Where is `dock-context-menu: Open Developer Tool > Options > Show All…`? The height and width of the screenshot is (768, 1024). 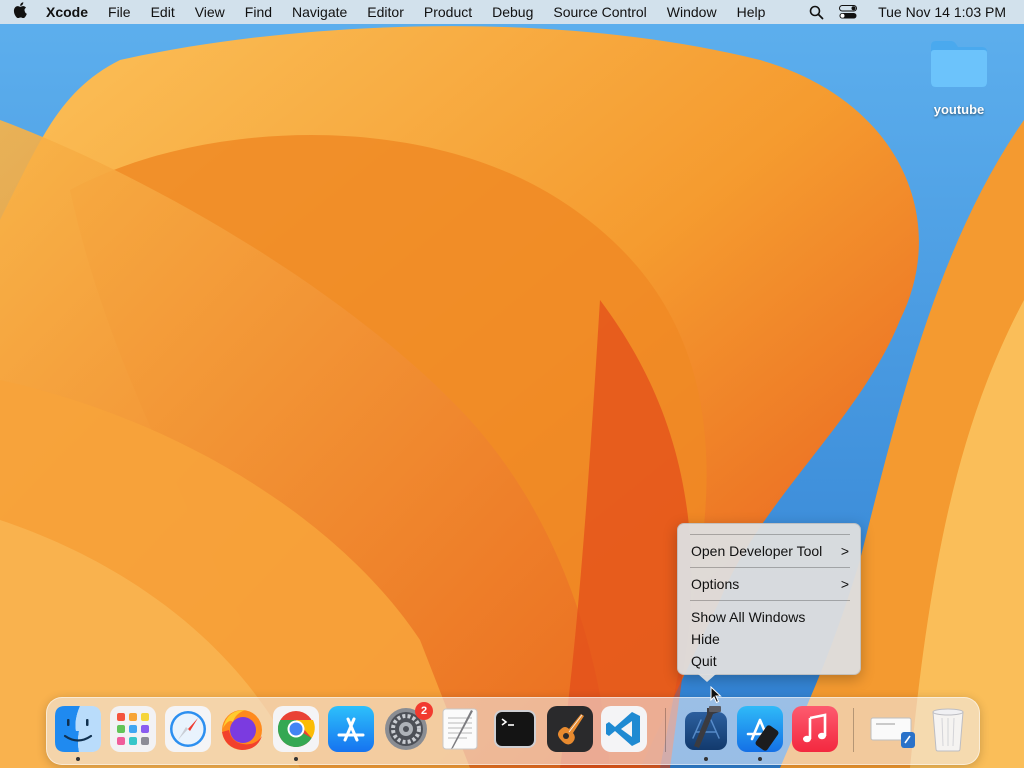
dock-context-menu: Open Developer Tool > Options > Show All… is located at coordinates (769, 602).